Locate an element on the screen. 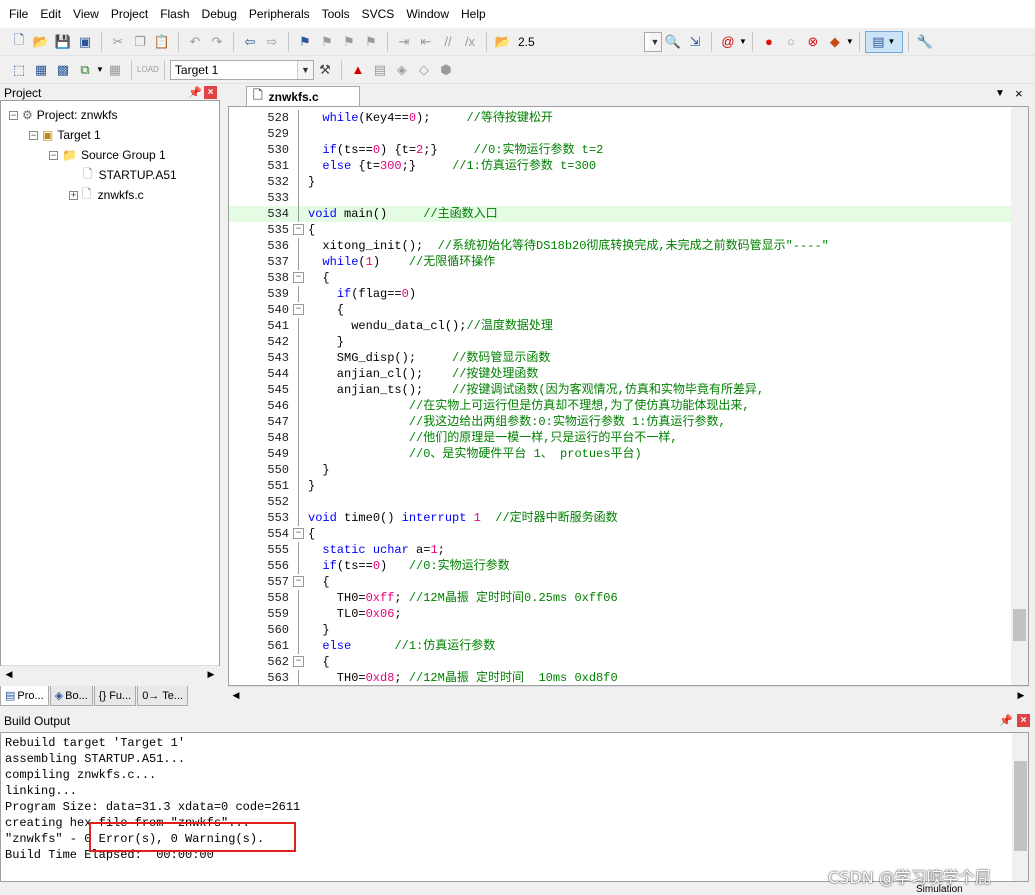 The image size is (1035, 895). comment-icon: // is located at coordinates (448, 42).